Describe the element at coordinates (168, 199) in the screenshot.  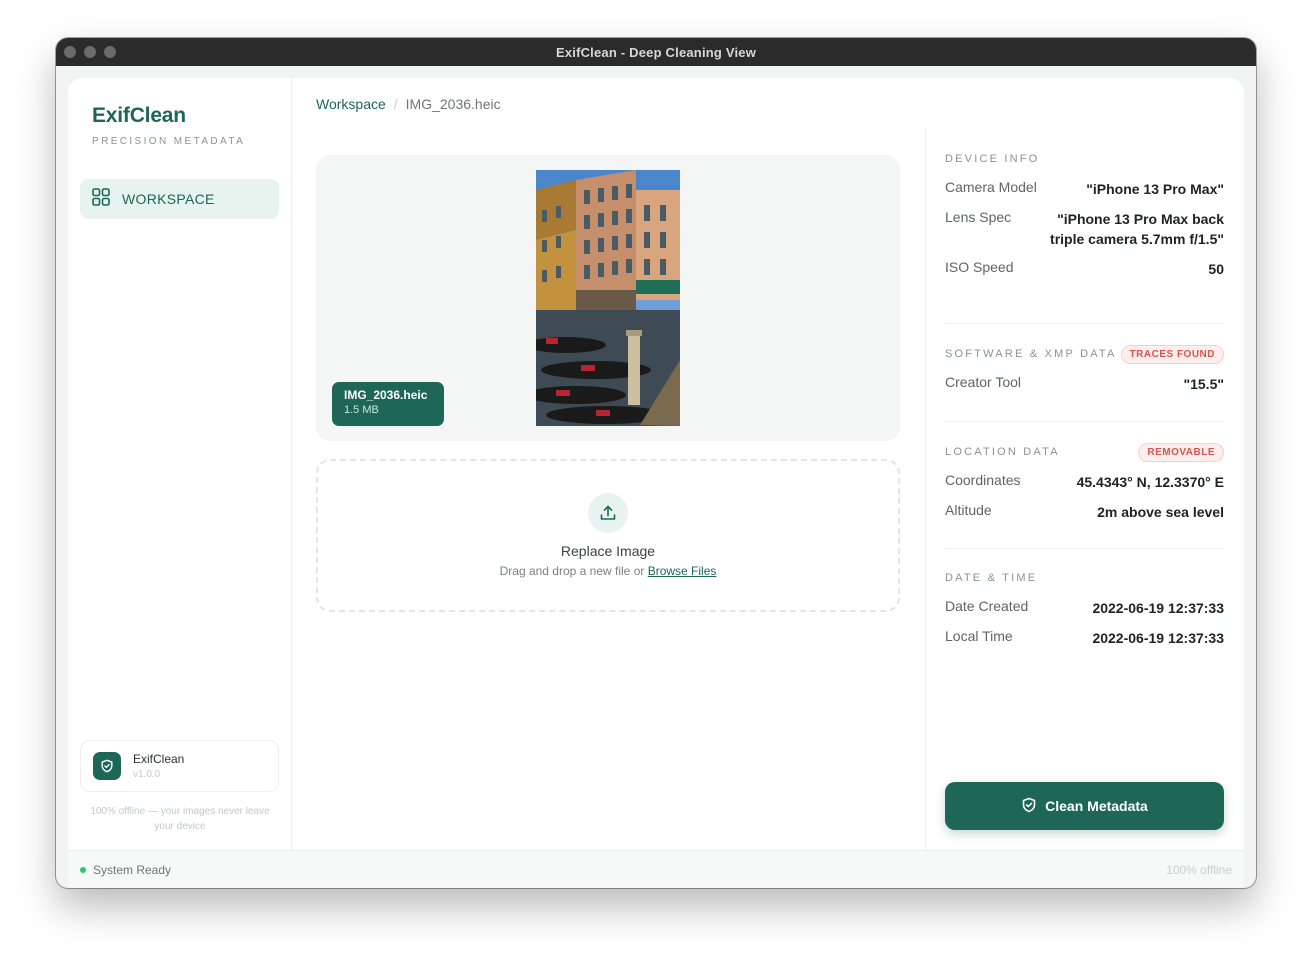
I see `sidebar-item-label: WORKSPACE` at that location.